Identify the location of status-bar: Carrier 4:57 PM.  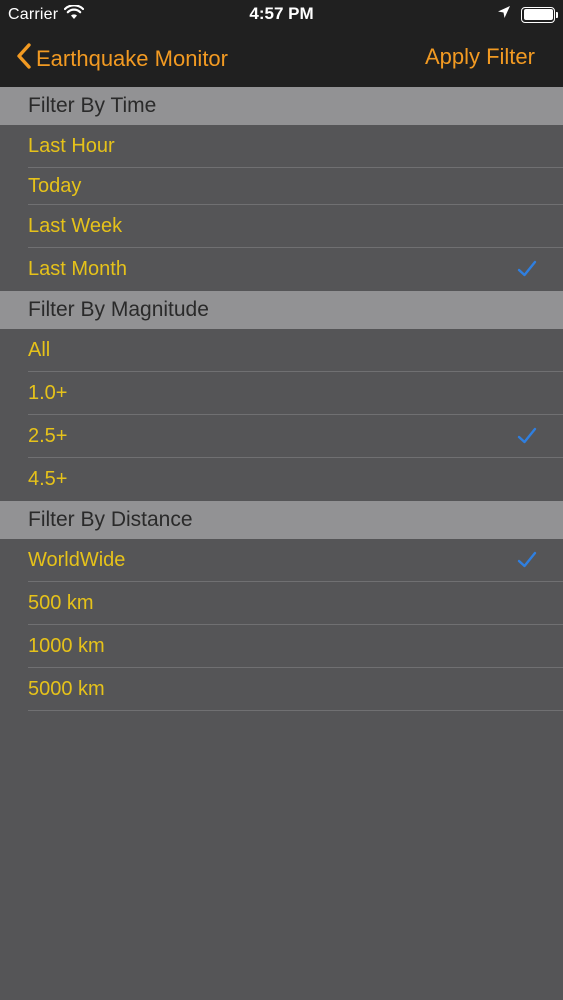
(281, 15).